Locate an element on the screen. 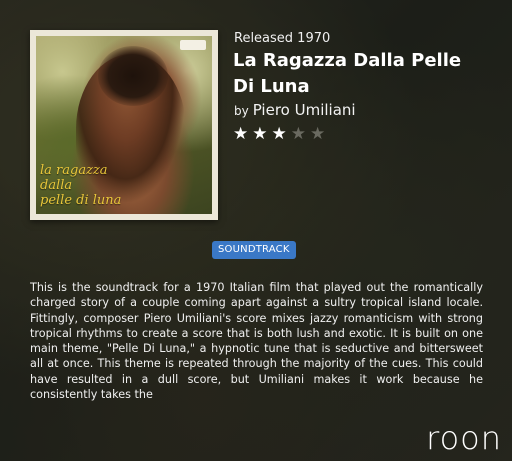 Image resolution: width=512 pixels, height=461 pixels. artist-link: Piero Umiliani is located at coordinates (304, 110).